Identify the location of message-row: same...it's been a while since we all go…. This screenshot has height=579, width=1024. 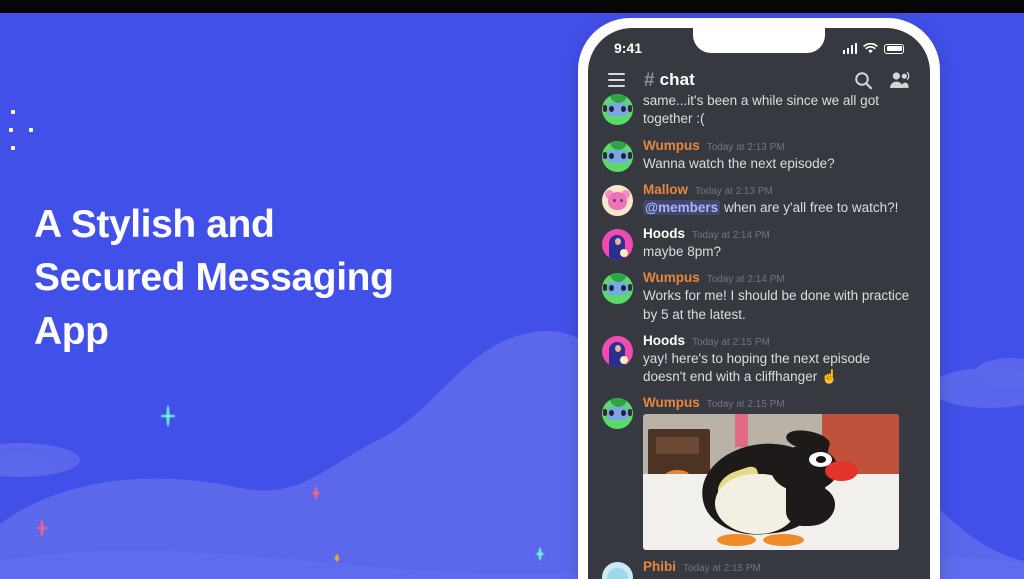
(759, 111).